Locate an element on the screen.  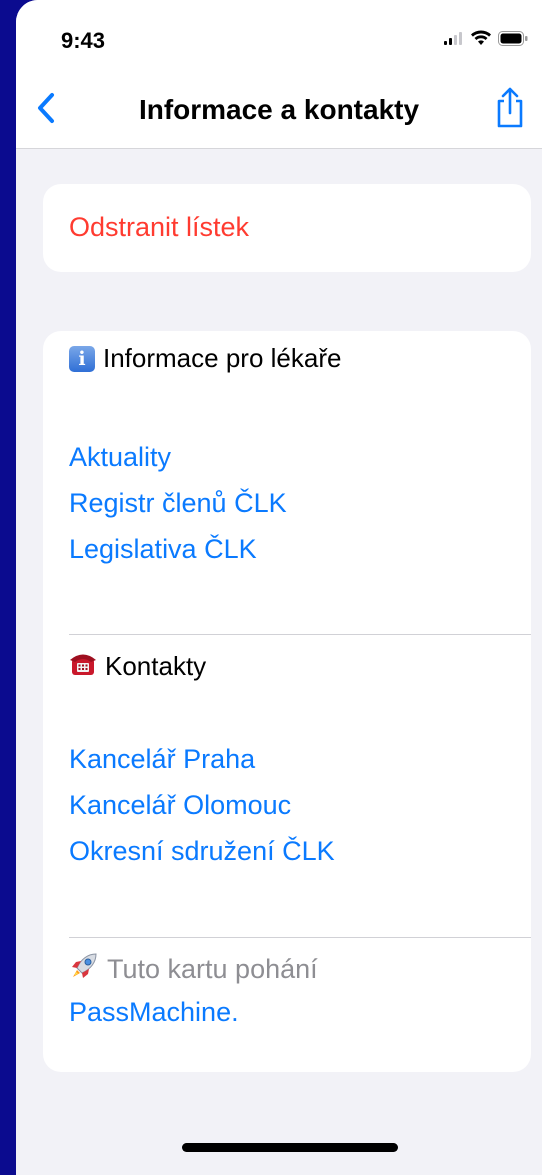
back-button is located at coordinates (46, 110).